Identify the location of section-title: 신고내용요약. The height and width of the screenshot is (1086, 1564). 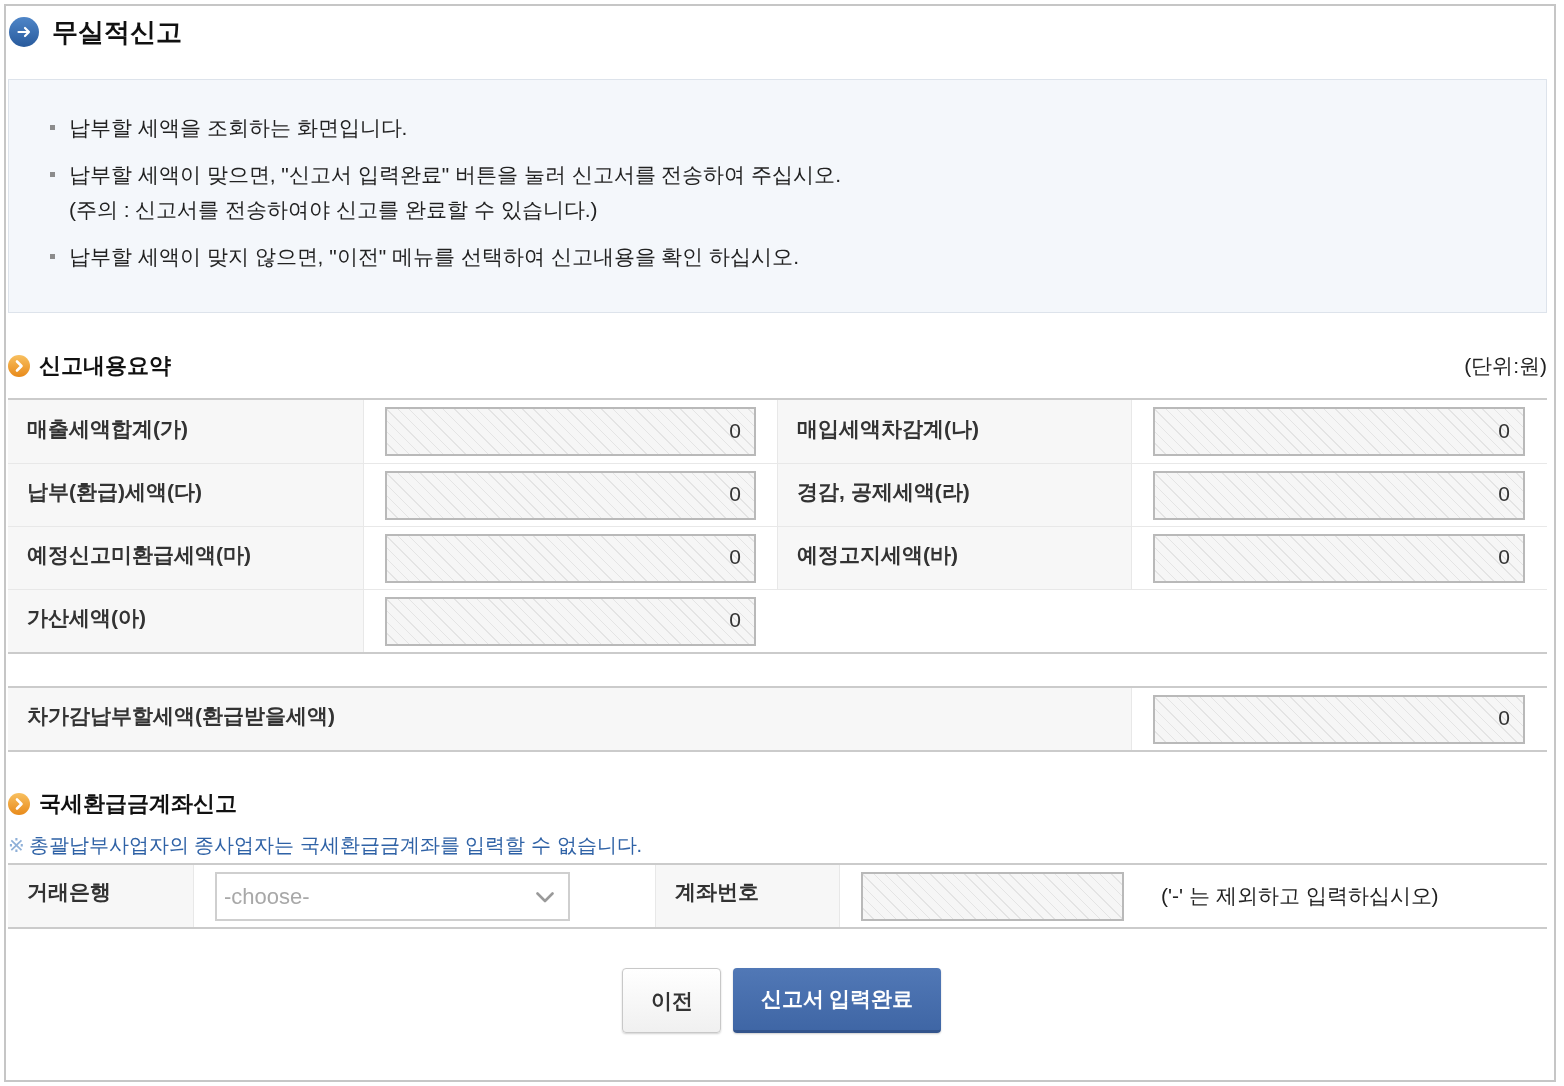
(105, 366).